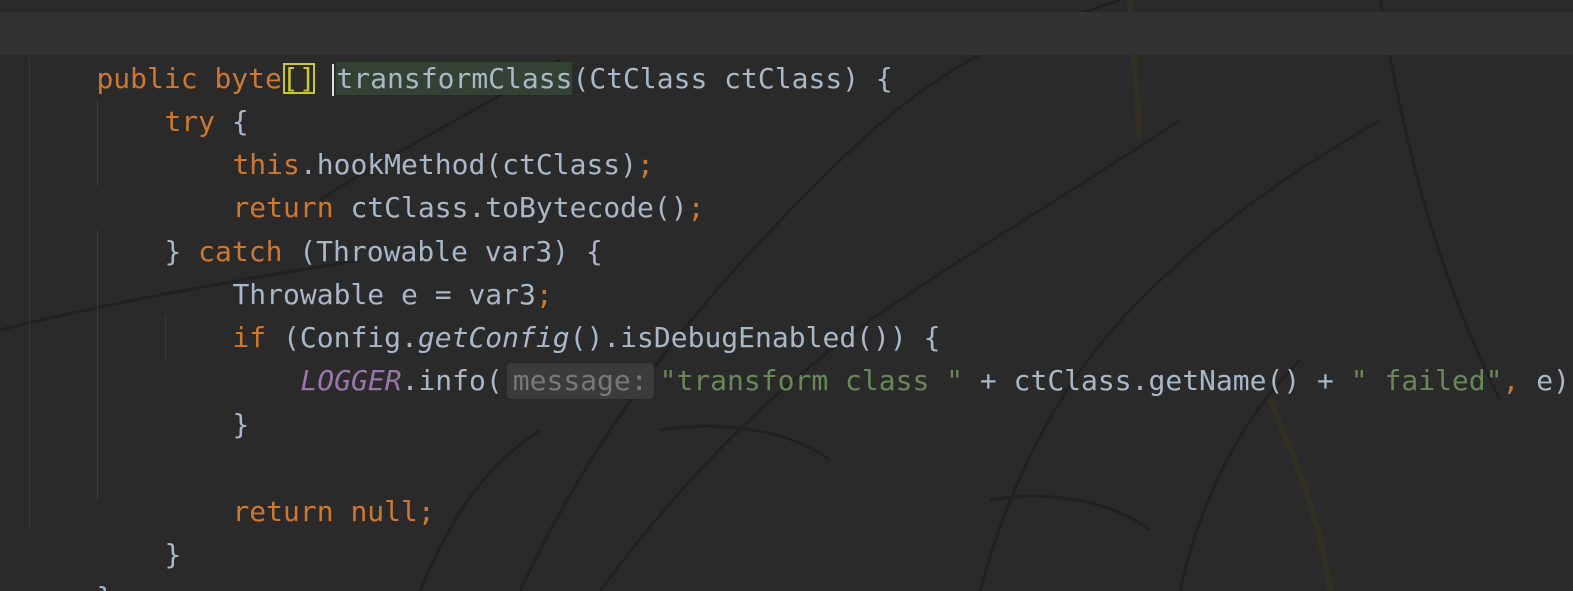  Describe the element at coordinates (434, 183) in the screenshot. I see `code-line-return-bytecode: return ctClass.toBytecode();` at that location.